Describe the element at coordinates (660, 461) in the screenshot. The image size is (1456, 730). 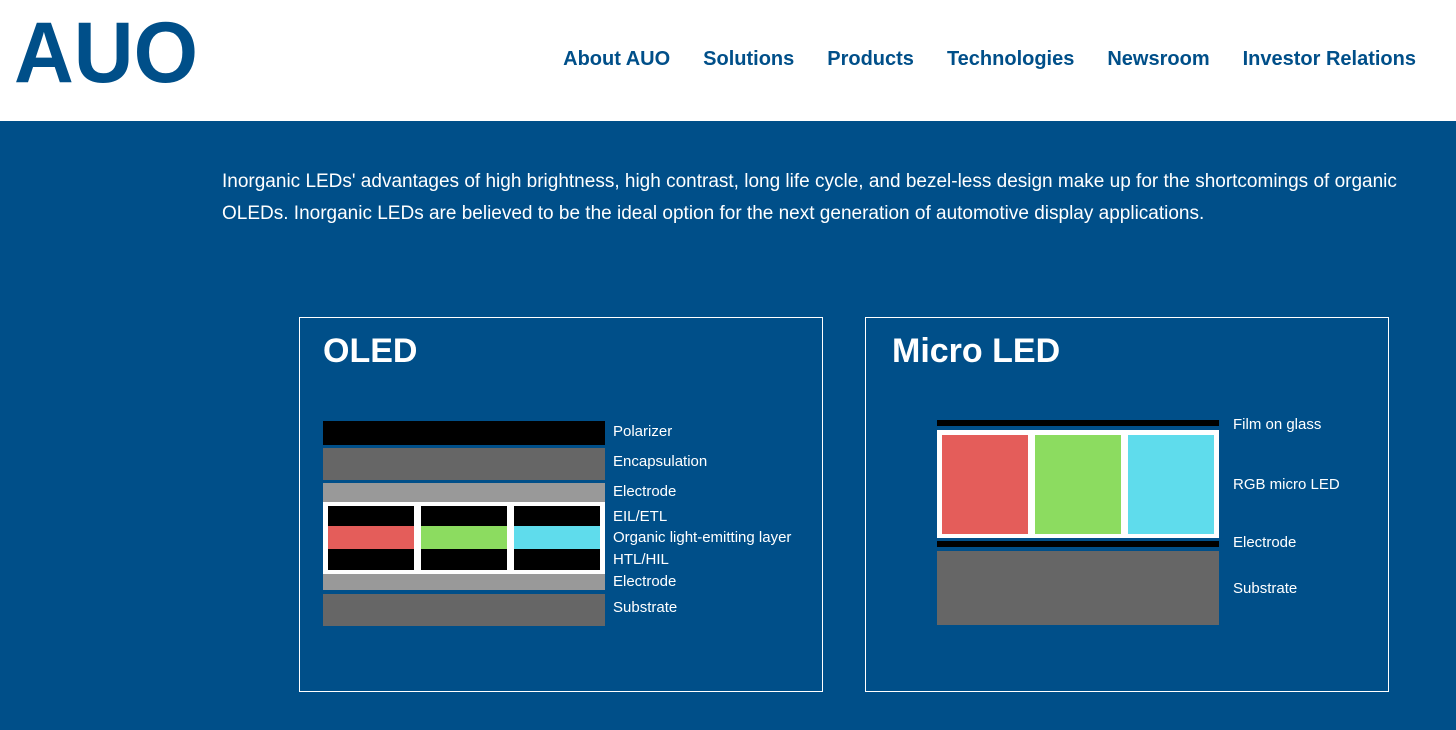
I see `oled-label-encapsulation: Encapsulation` at that location.